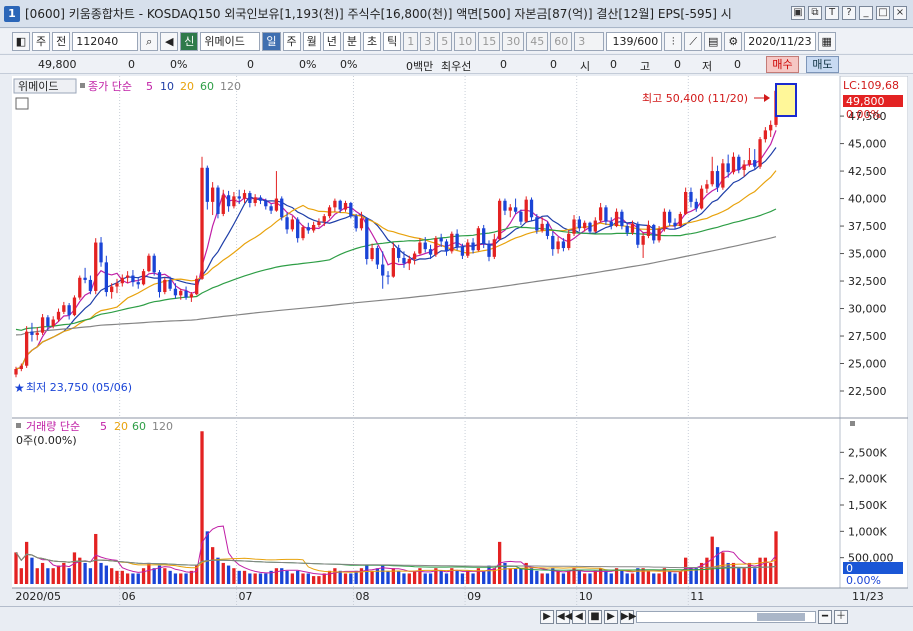 Image resolution: width=913 pixels, height=631 pixels. Describe the element at coordinates (867, 452) in the screenshot. I see `volume-tick-label: 2,500K` at that location.